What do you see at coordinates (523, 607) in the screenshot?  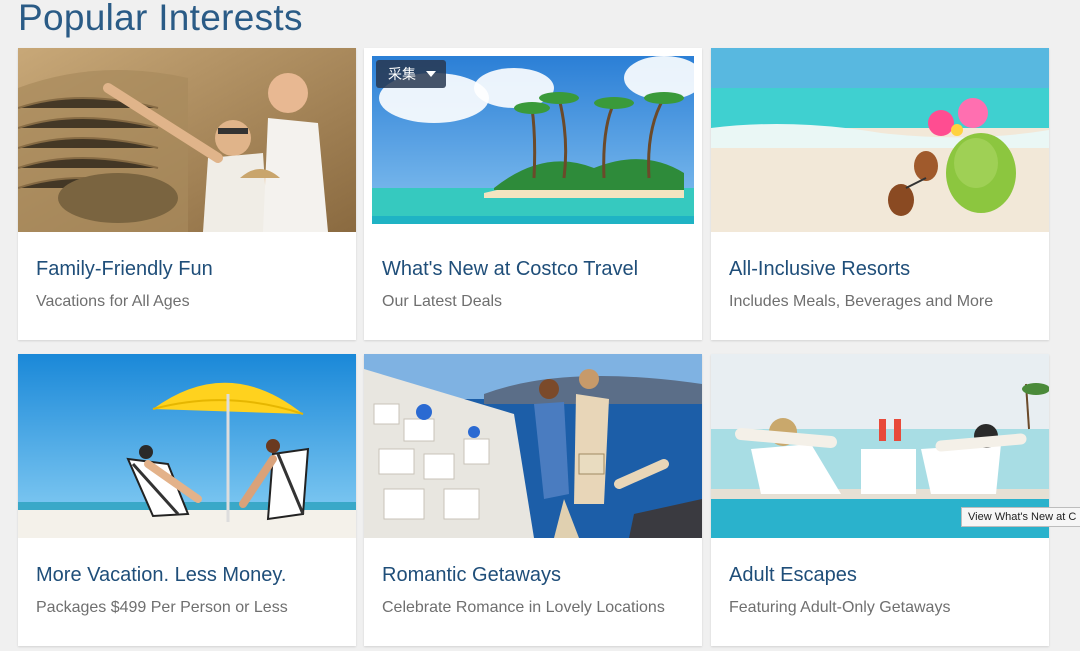 I see `card-subtitle: Celebrate Romance in Lovely Locations` at bounding box center [523, 607].